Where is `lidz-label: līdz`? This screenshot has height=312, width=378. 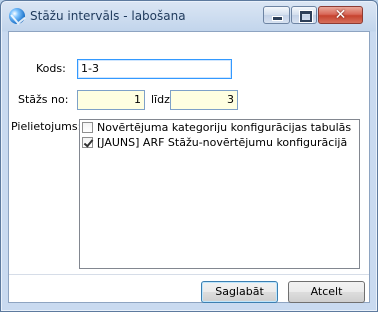 lidz-label: līdz is located at coordinates (160, 99).